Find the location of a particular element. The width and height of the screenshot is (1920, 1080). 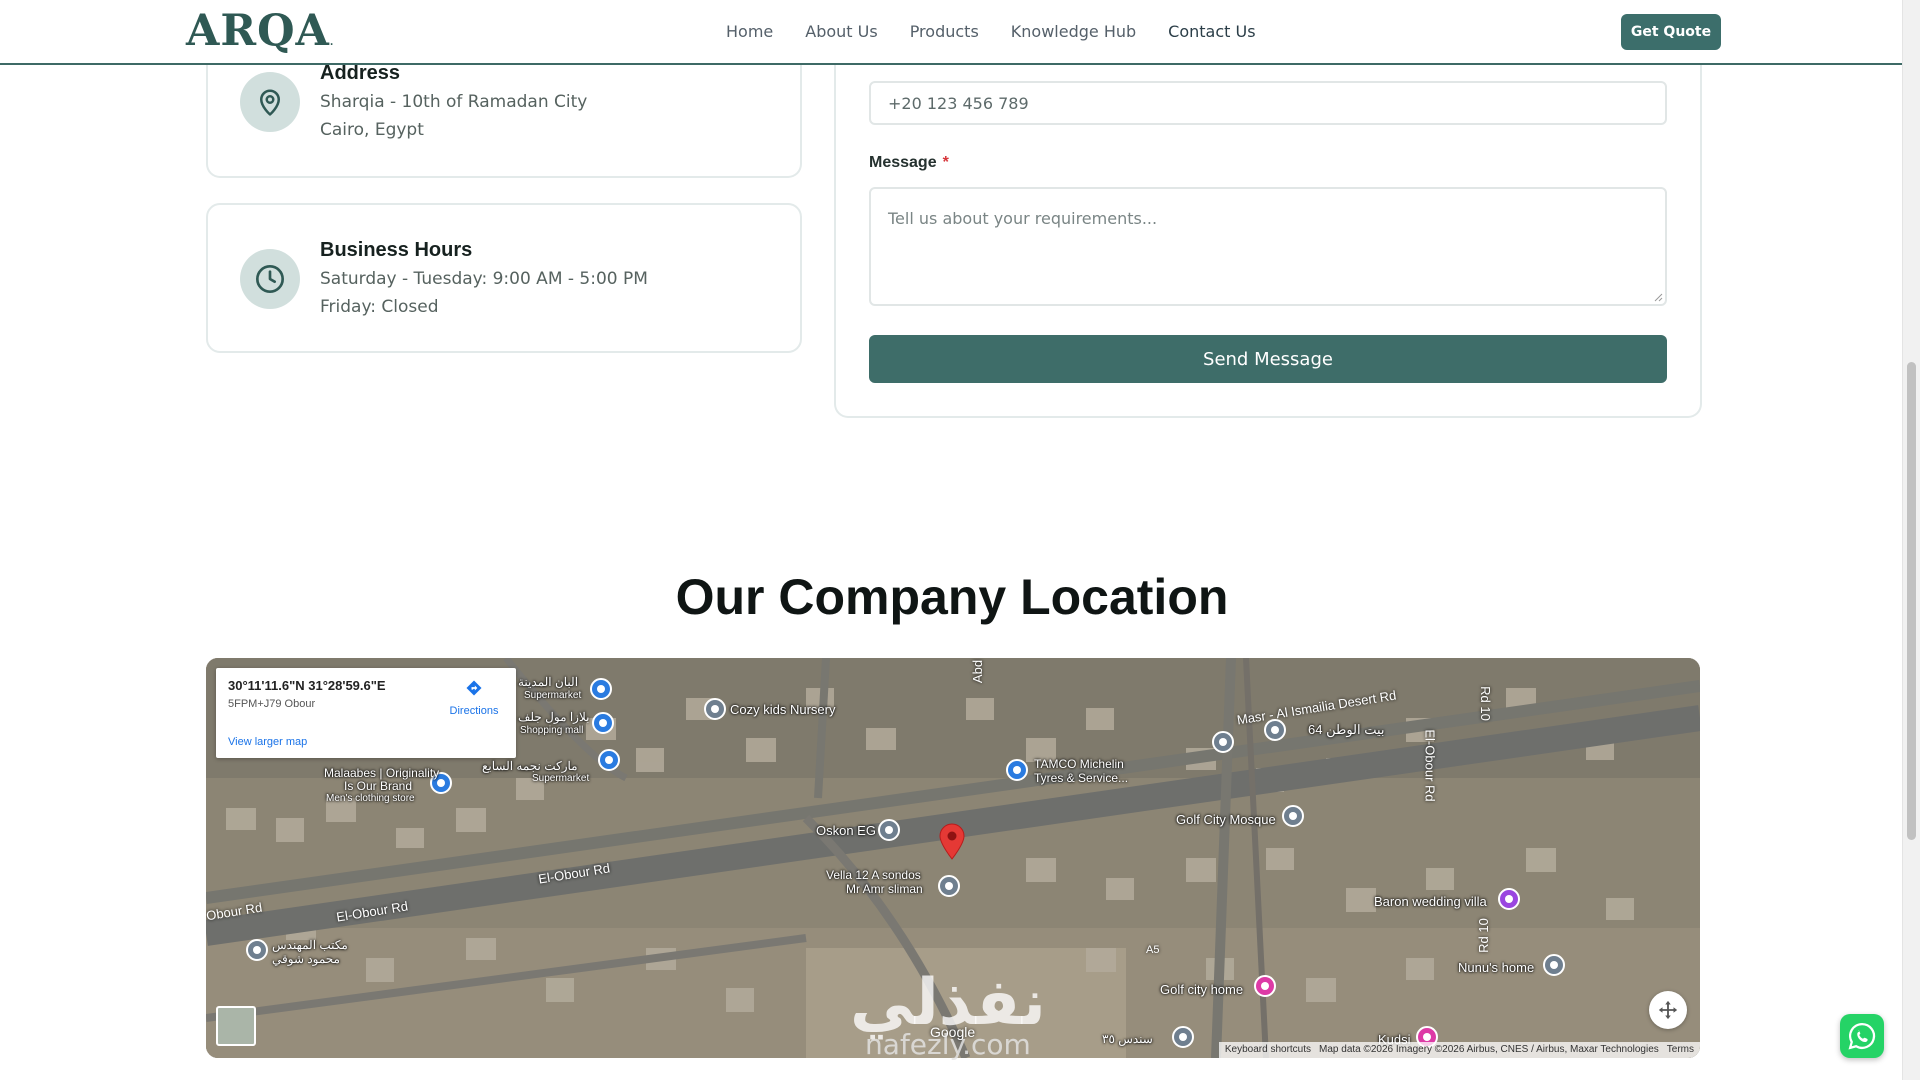

oskon-pin-icon is located at coordinates (889, 830).